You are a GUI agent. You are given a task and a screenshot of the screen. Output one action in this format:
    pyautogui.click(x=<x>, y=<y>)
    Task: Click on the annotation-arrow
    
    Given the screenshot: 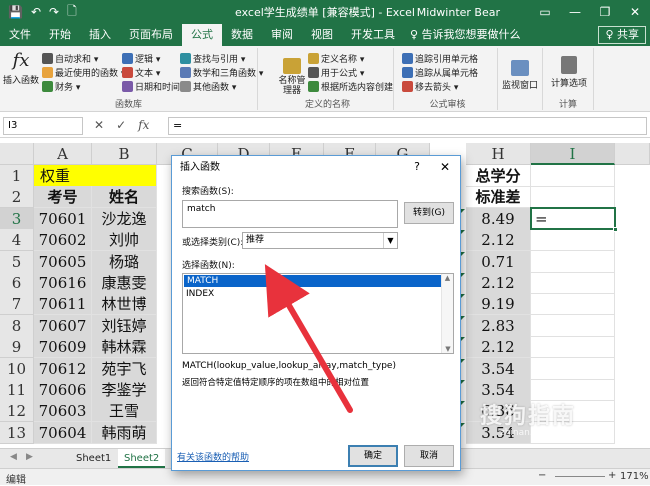 What is the action you would take?
    pyautogui.click(x=308, y=338)
    